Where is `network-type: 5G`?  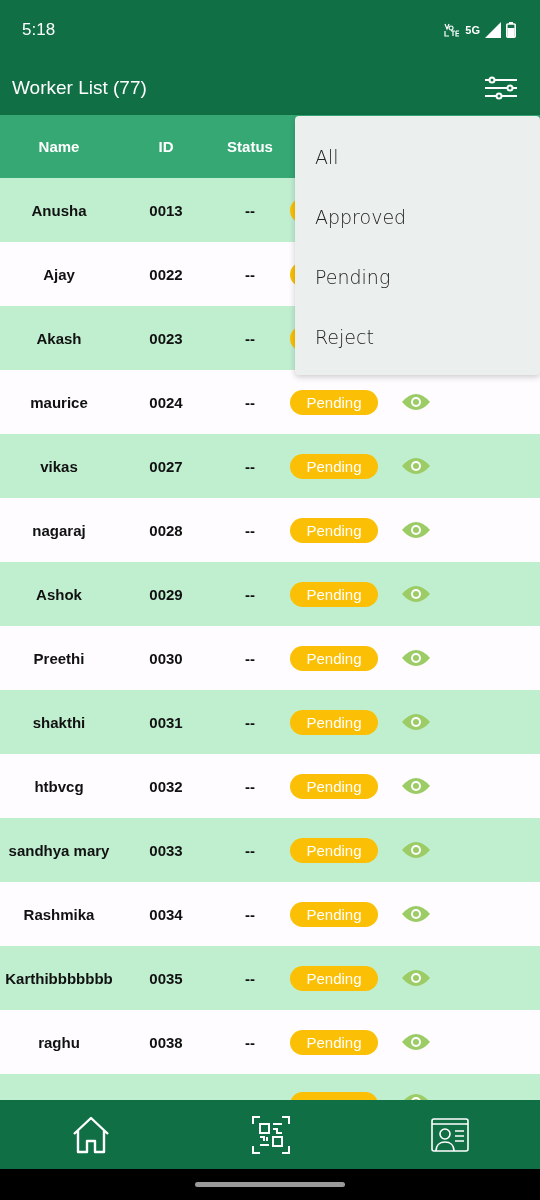 network-type: 5G is located at coordinates (472, 30).